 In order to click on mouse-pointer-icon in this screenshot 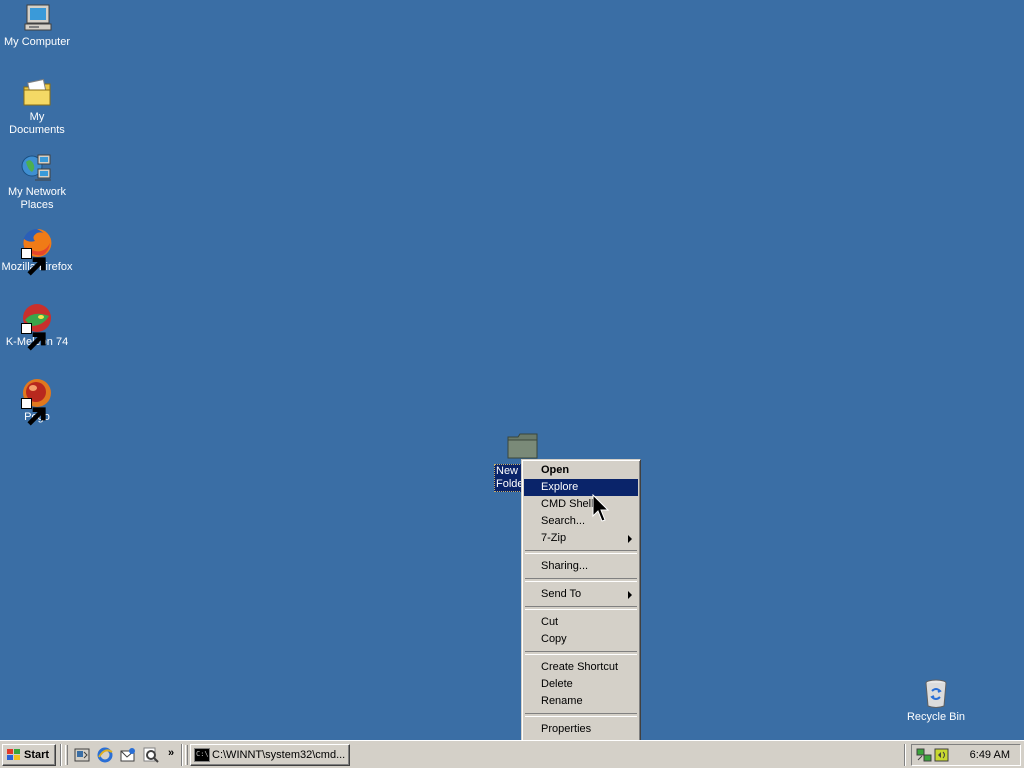, I will do `click(602, 508)`.